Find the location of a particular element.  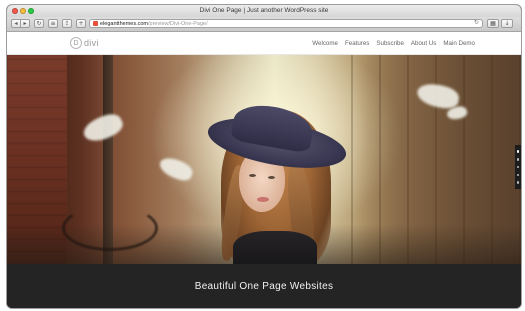

nav-item-features: Features is located at coordinates (357, 43).